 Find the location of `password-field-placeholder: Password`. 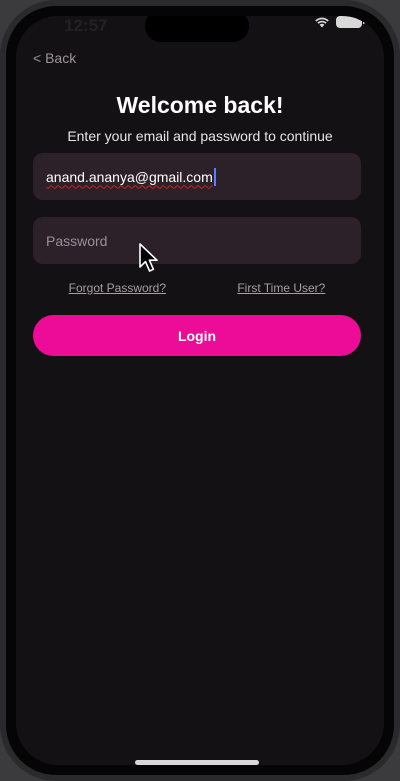

password-field-placeholder: Password is located at coordinates (77, 240).